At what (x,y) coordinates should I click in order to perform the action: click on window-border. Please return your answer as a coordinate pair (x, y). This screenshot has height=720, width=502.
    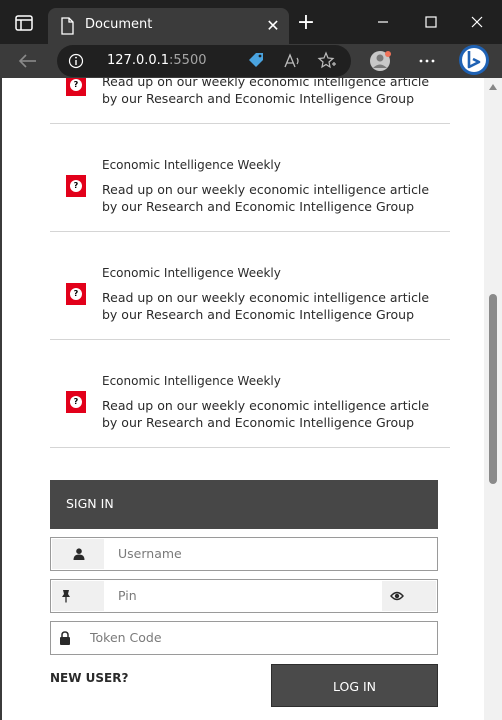
    Looking at the image, I should click on (1, 399).